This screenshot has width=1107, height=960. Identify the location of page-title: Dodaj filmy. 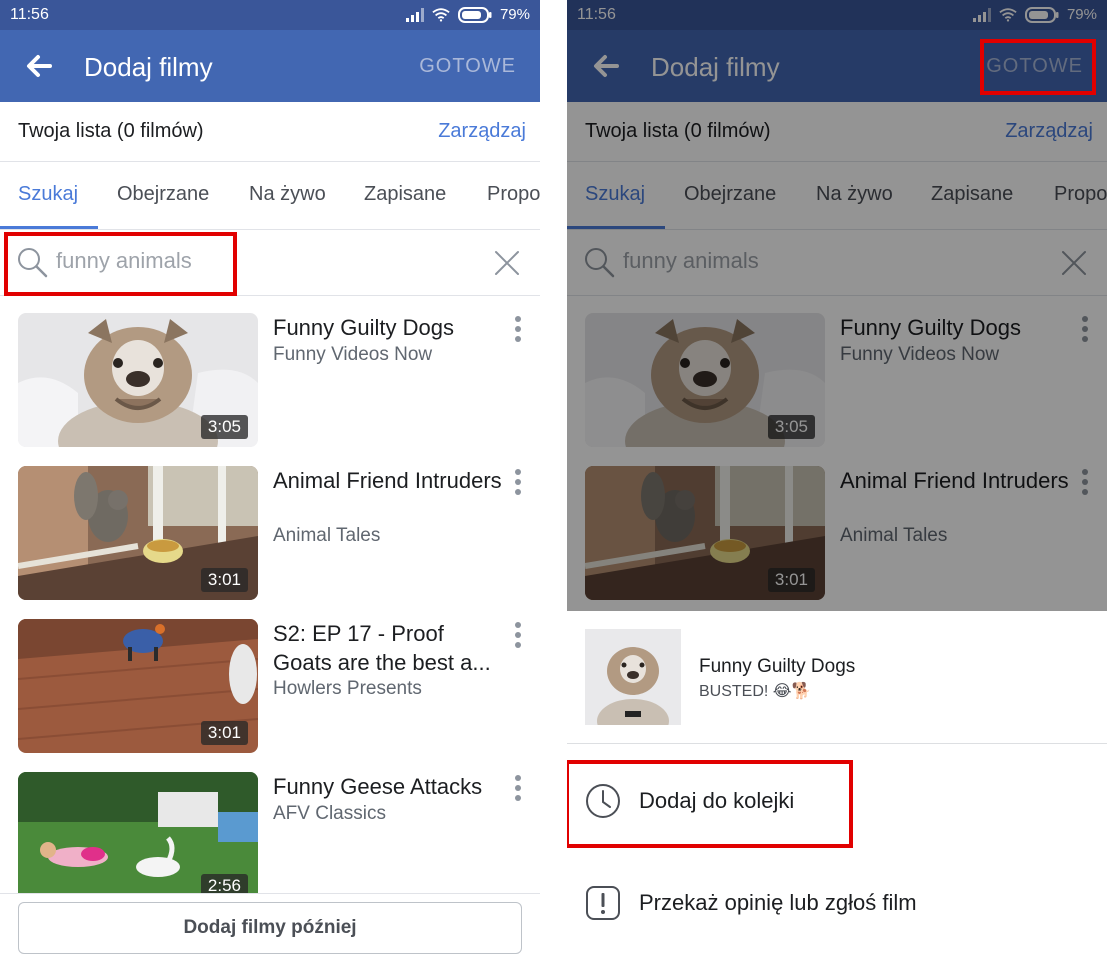
(148, 67).